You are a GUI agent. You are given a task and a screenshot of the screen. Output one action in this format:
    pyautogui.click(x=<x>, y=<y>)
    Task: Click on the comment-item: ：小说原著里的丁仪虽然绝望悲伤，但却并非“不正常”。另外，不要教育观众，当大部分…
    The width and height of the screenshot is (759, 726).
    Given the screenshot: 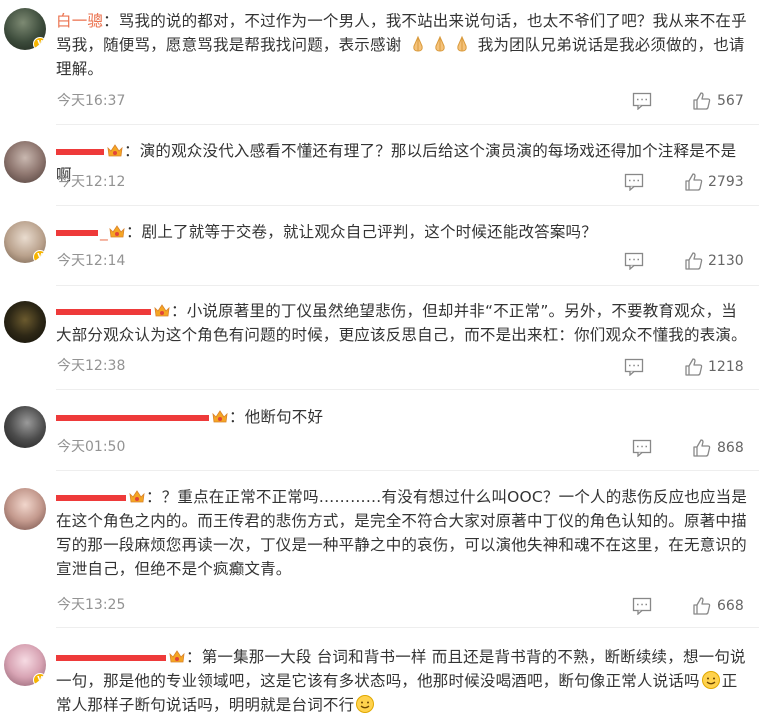 What is the action you would take?
    pyautogui.click(x=379, y=337)
    